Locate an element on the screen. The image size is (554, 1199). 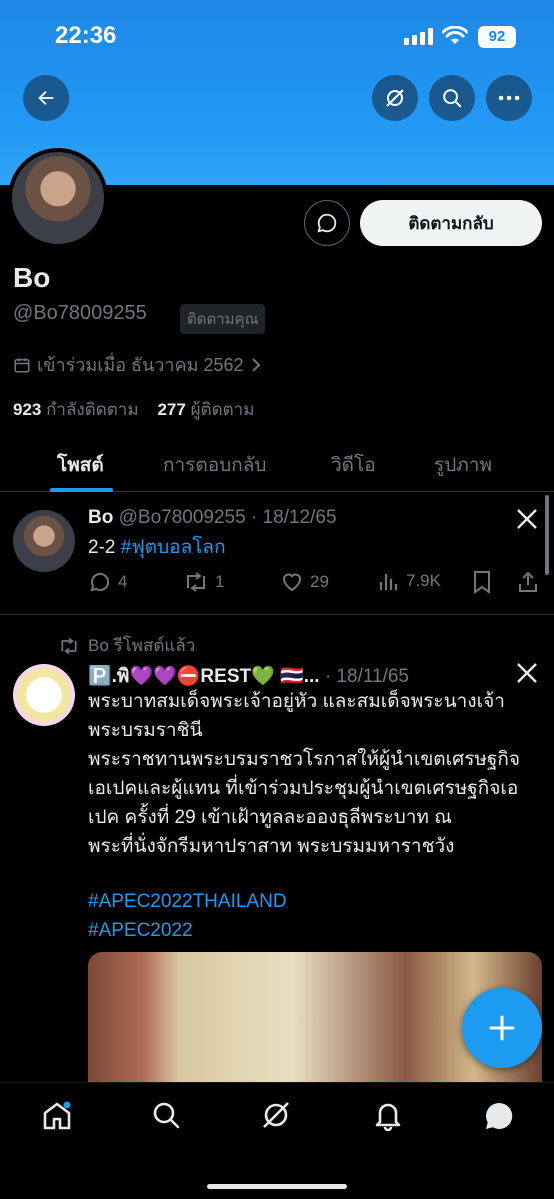
tweet-date: · 18/12/65 is located at coordinates (293, 517).